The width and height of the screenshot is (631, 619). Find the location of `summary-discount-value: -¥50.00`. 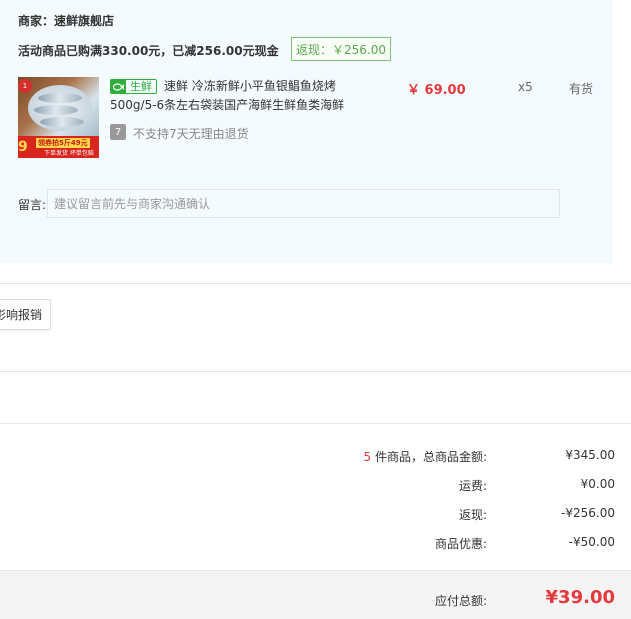

summary-discount-value: -¥50.00 is located at coordinates (591, 542).